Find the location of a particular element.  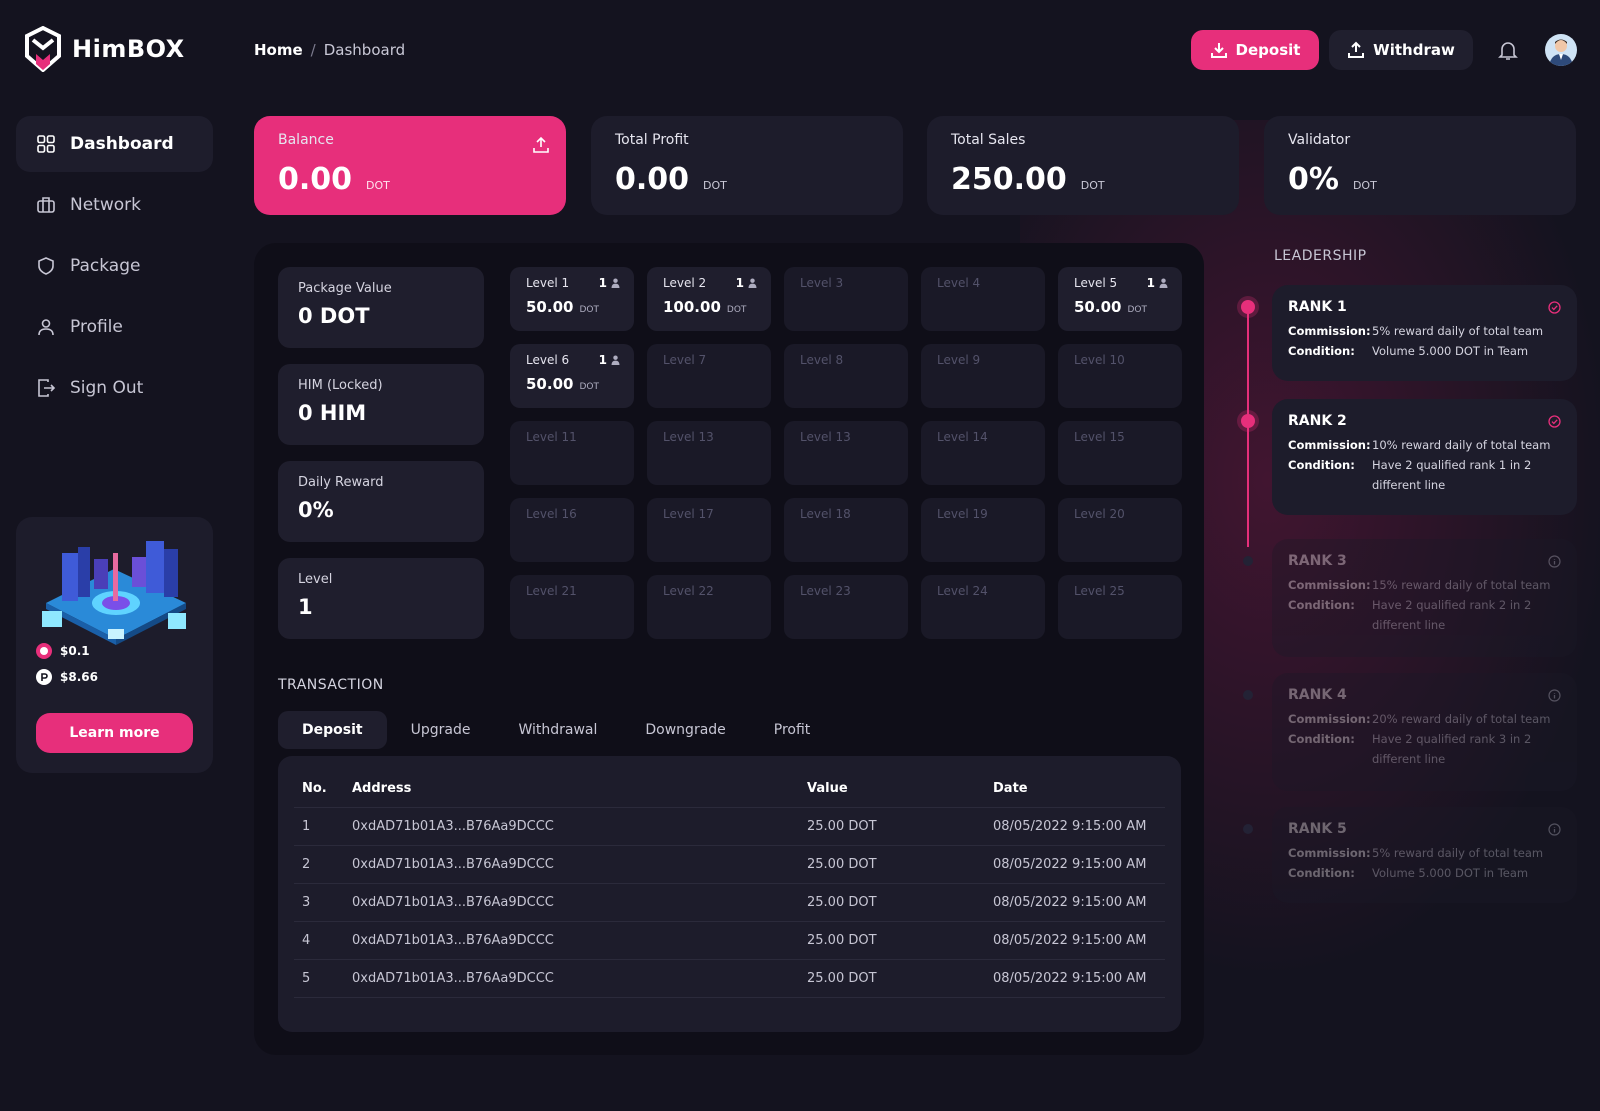

sidebar-item-package: Package is located at coordinates (114, 266).